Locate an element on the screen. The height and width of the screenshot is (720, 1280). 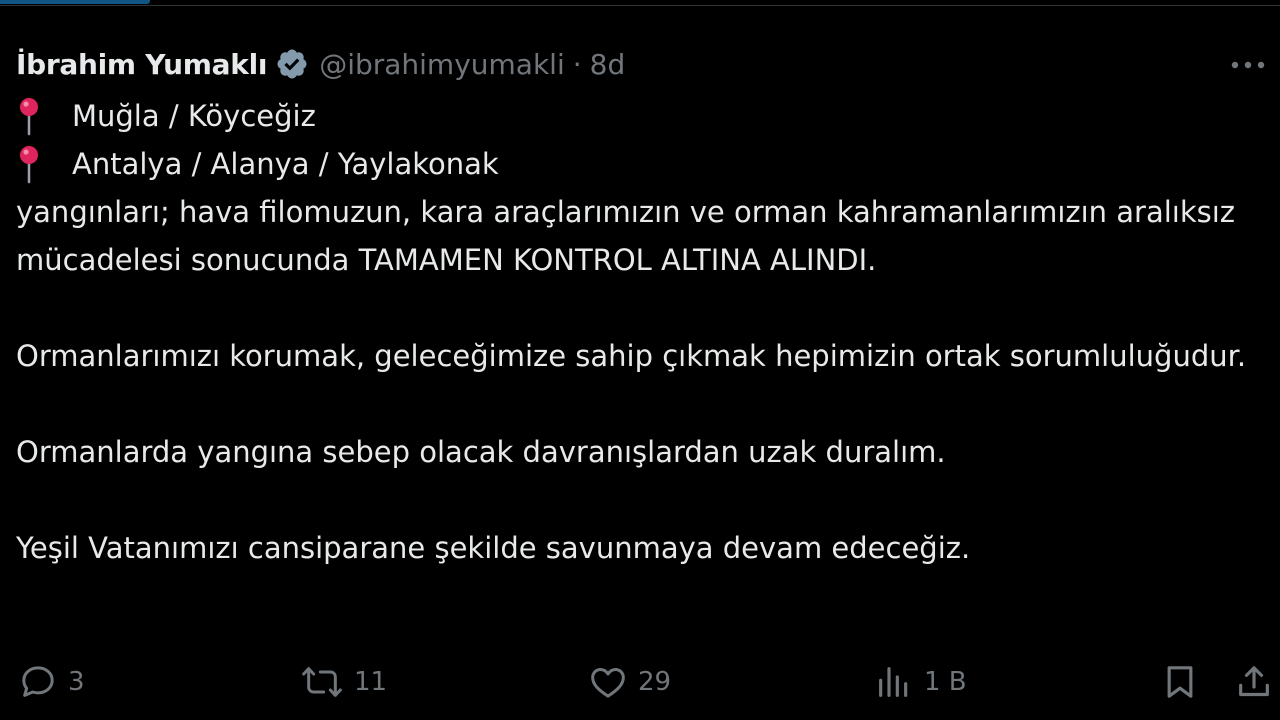
author-name: İbrahim Yumaklı is located at coordinates (141, 64).